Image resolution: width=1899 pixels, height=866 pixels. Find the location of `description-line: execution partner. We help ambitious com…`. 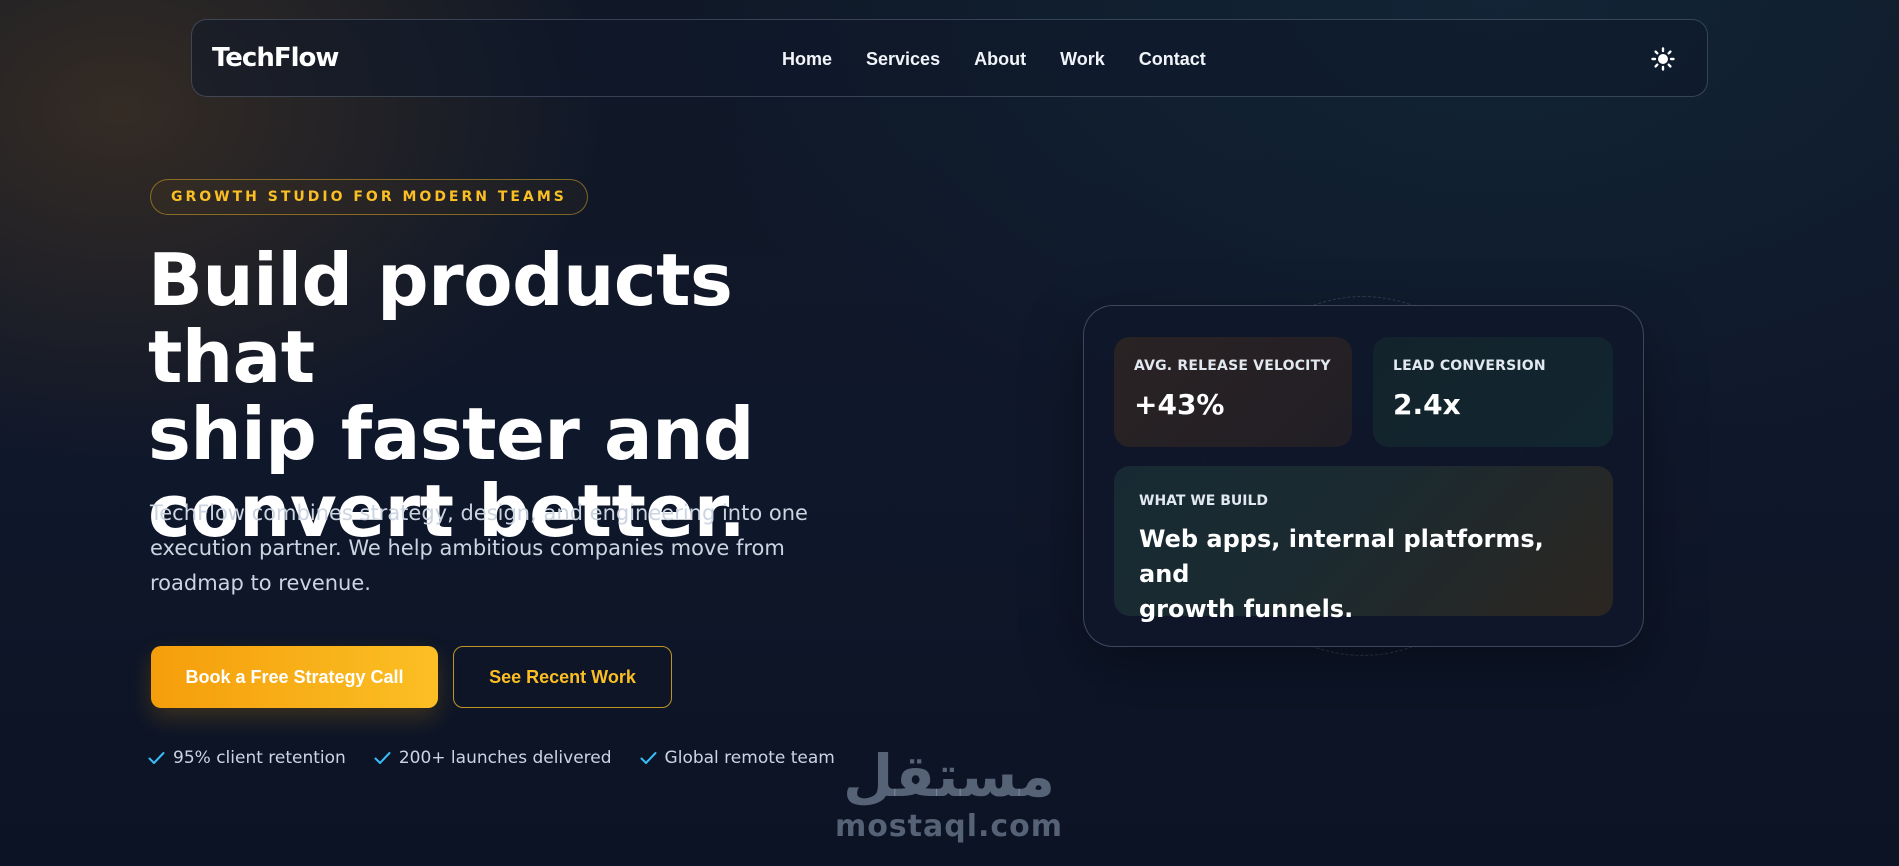

description-line: execution partner. We help ambitious com… is located at coordinates (467, 548).